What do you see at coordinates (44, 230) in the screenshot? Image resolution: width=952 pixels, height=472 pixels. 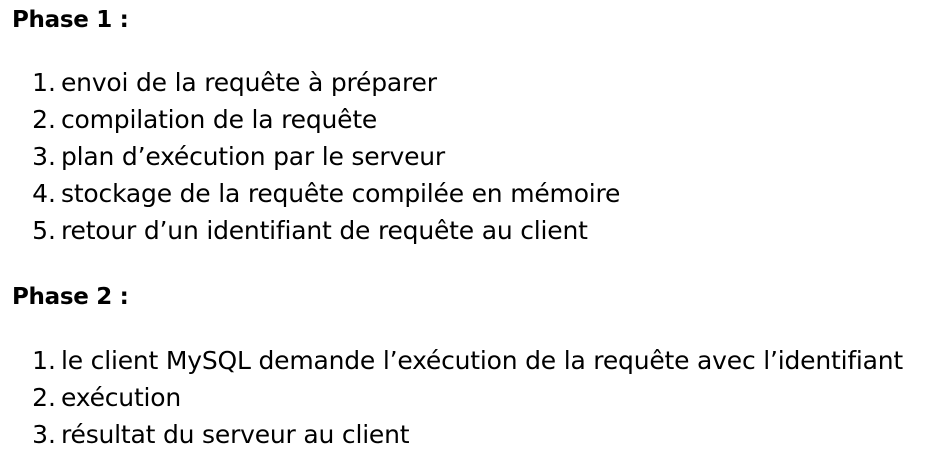 I see `step-number: 5.` at bounding box center [44, 230].